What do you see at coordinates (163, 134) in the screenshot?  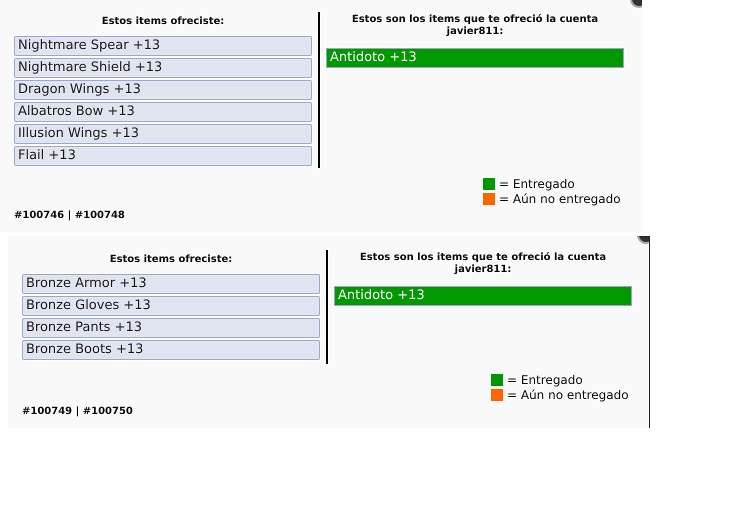 I see `item-entry: Illusion Wings +13` at bounding box center [163, 134].